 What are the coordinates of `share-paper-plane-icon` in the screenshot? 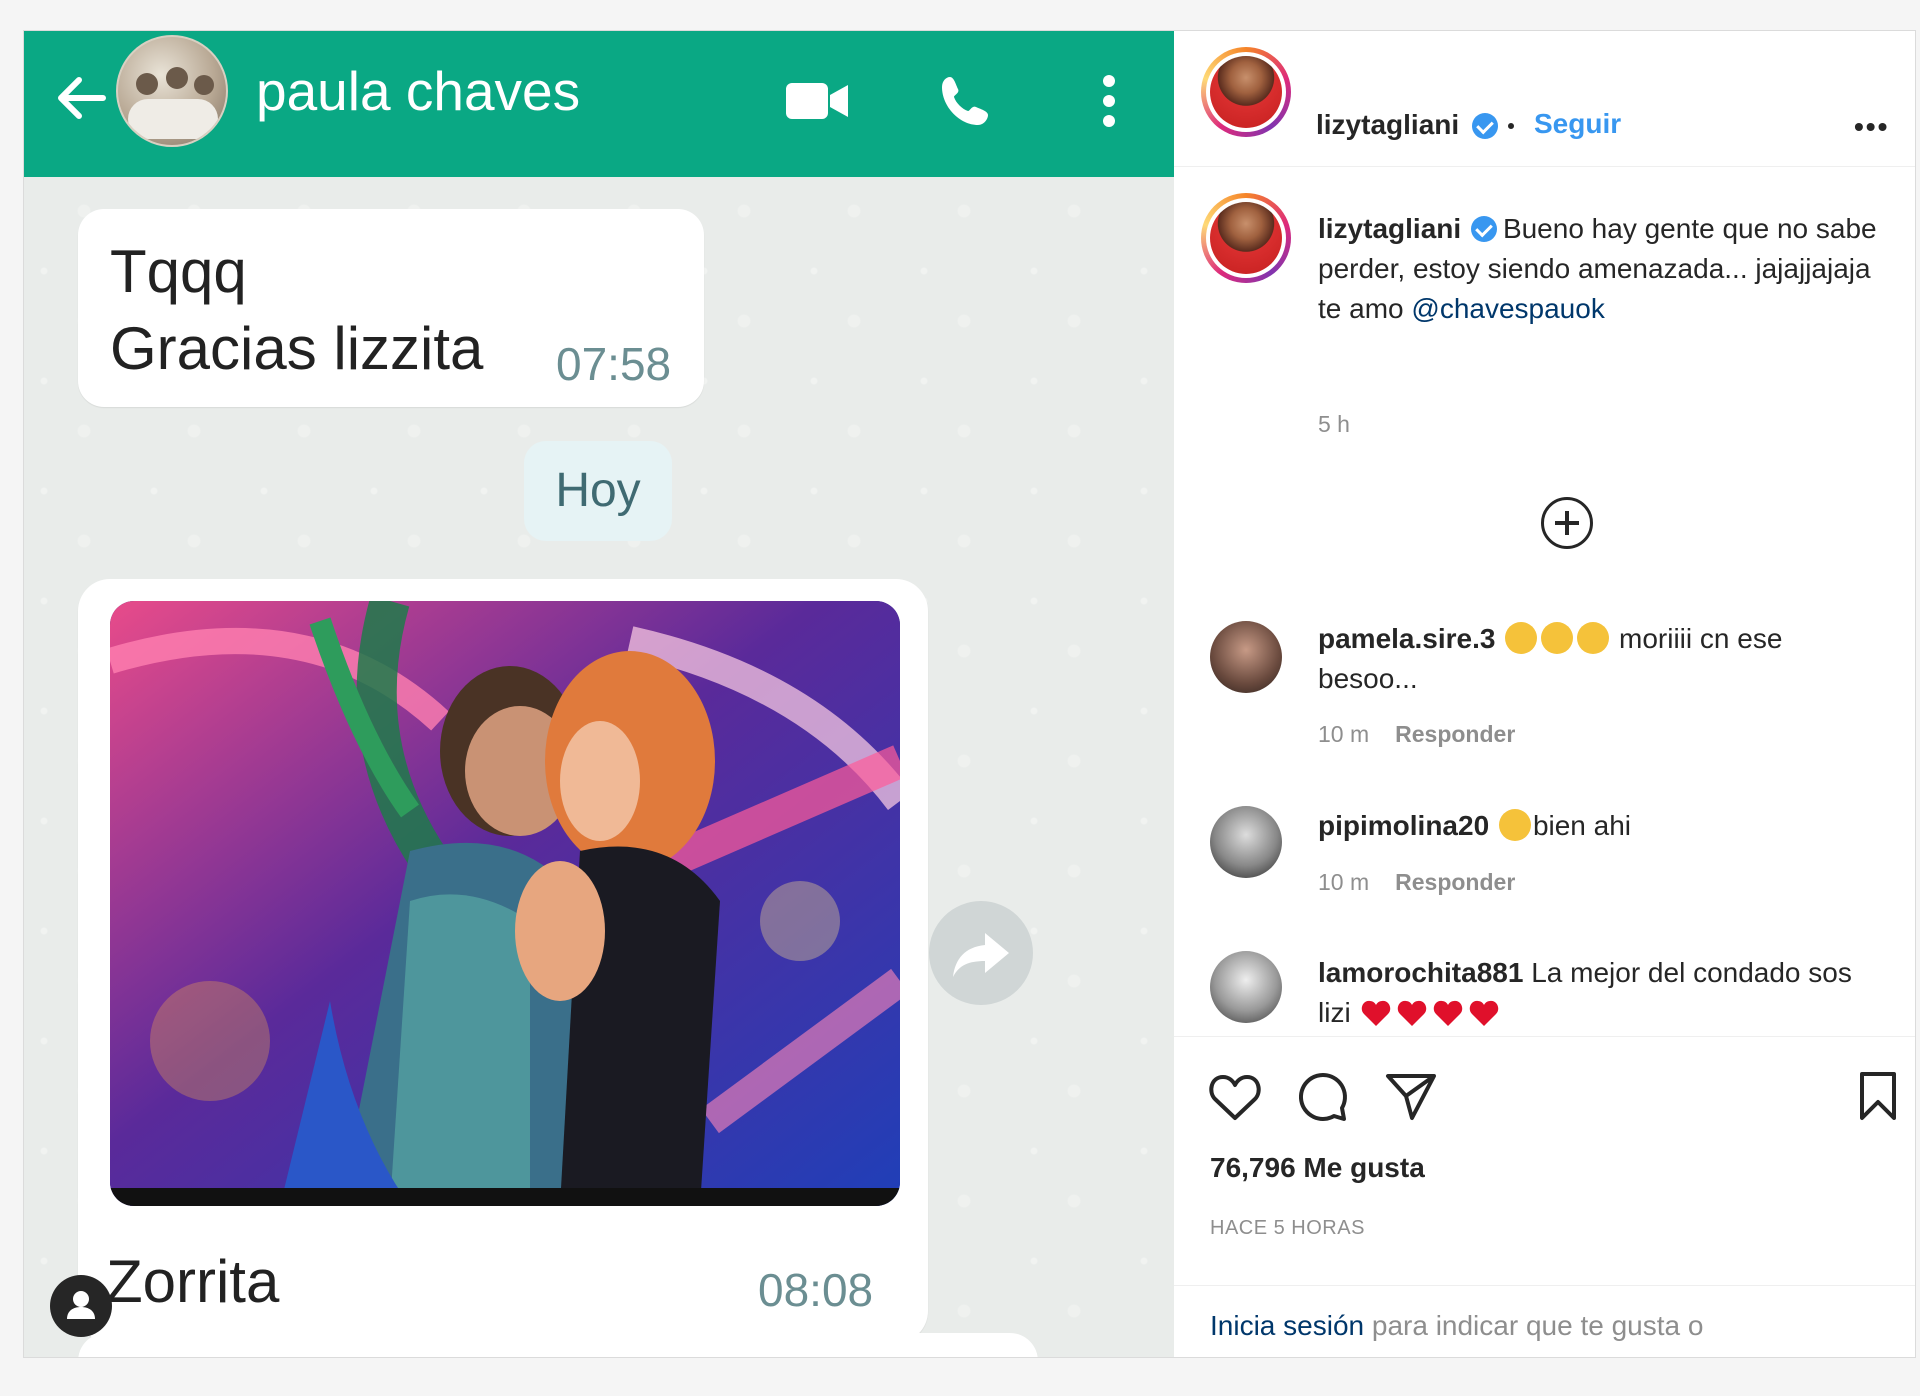 It's located at (1411, 1096).